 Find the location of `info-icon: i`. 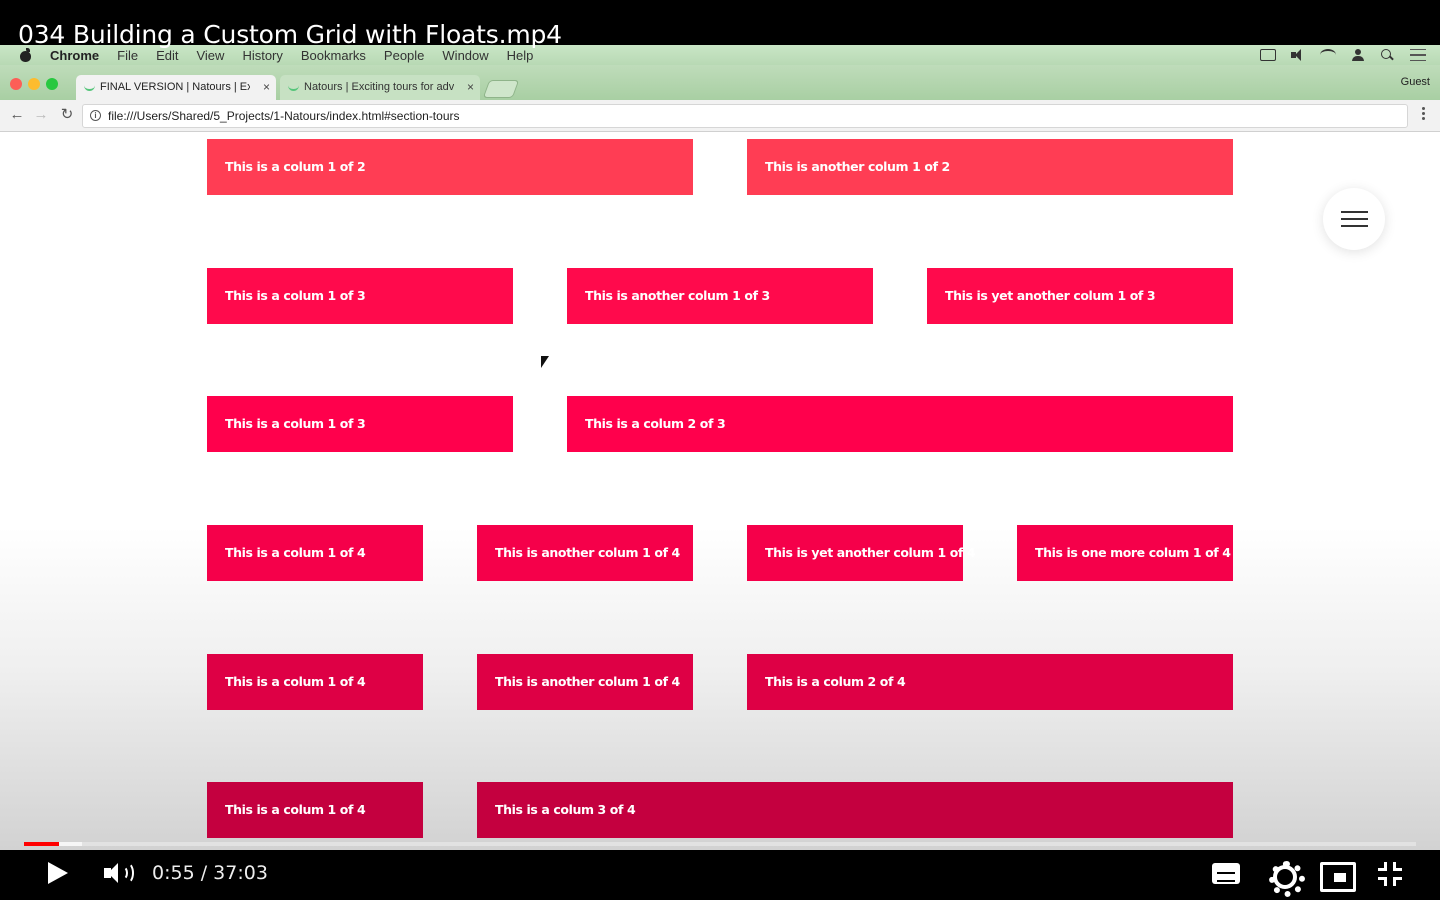

info-icon: i is located at coordinates (95, 115).